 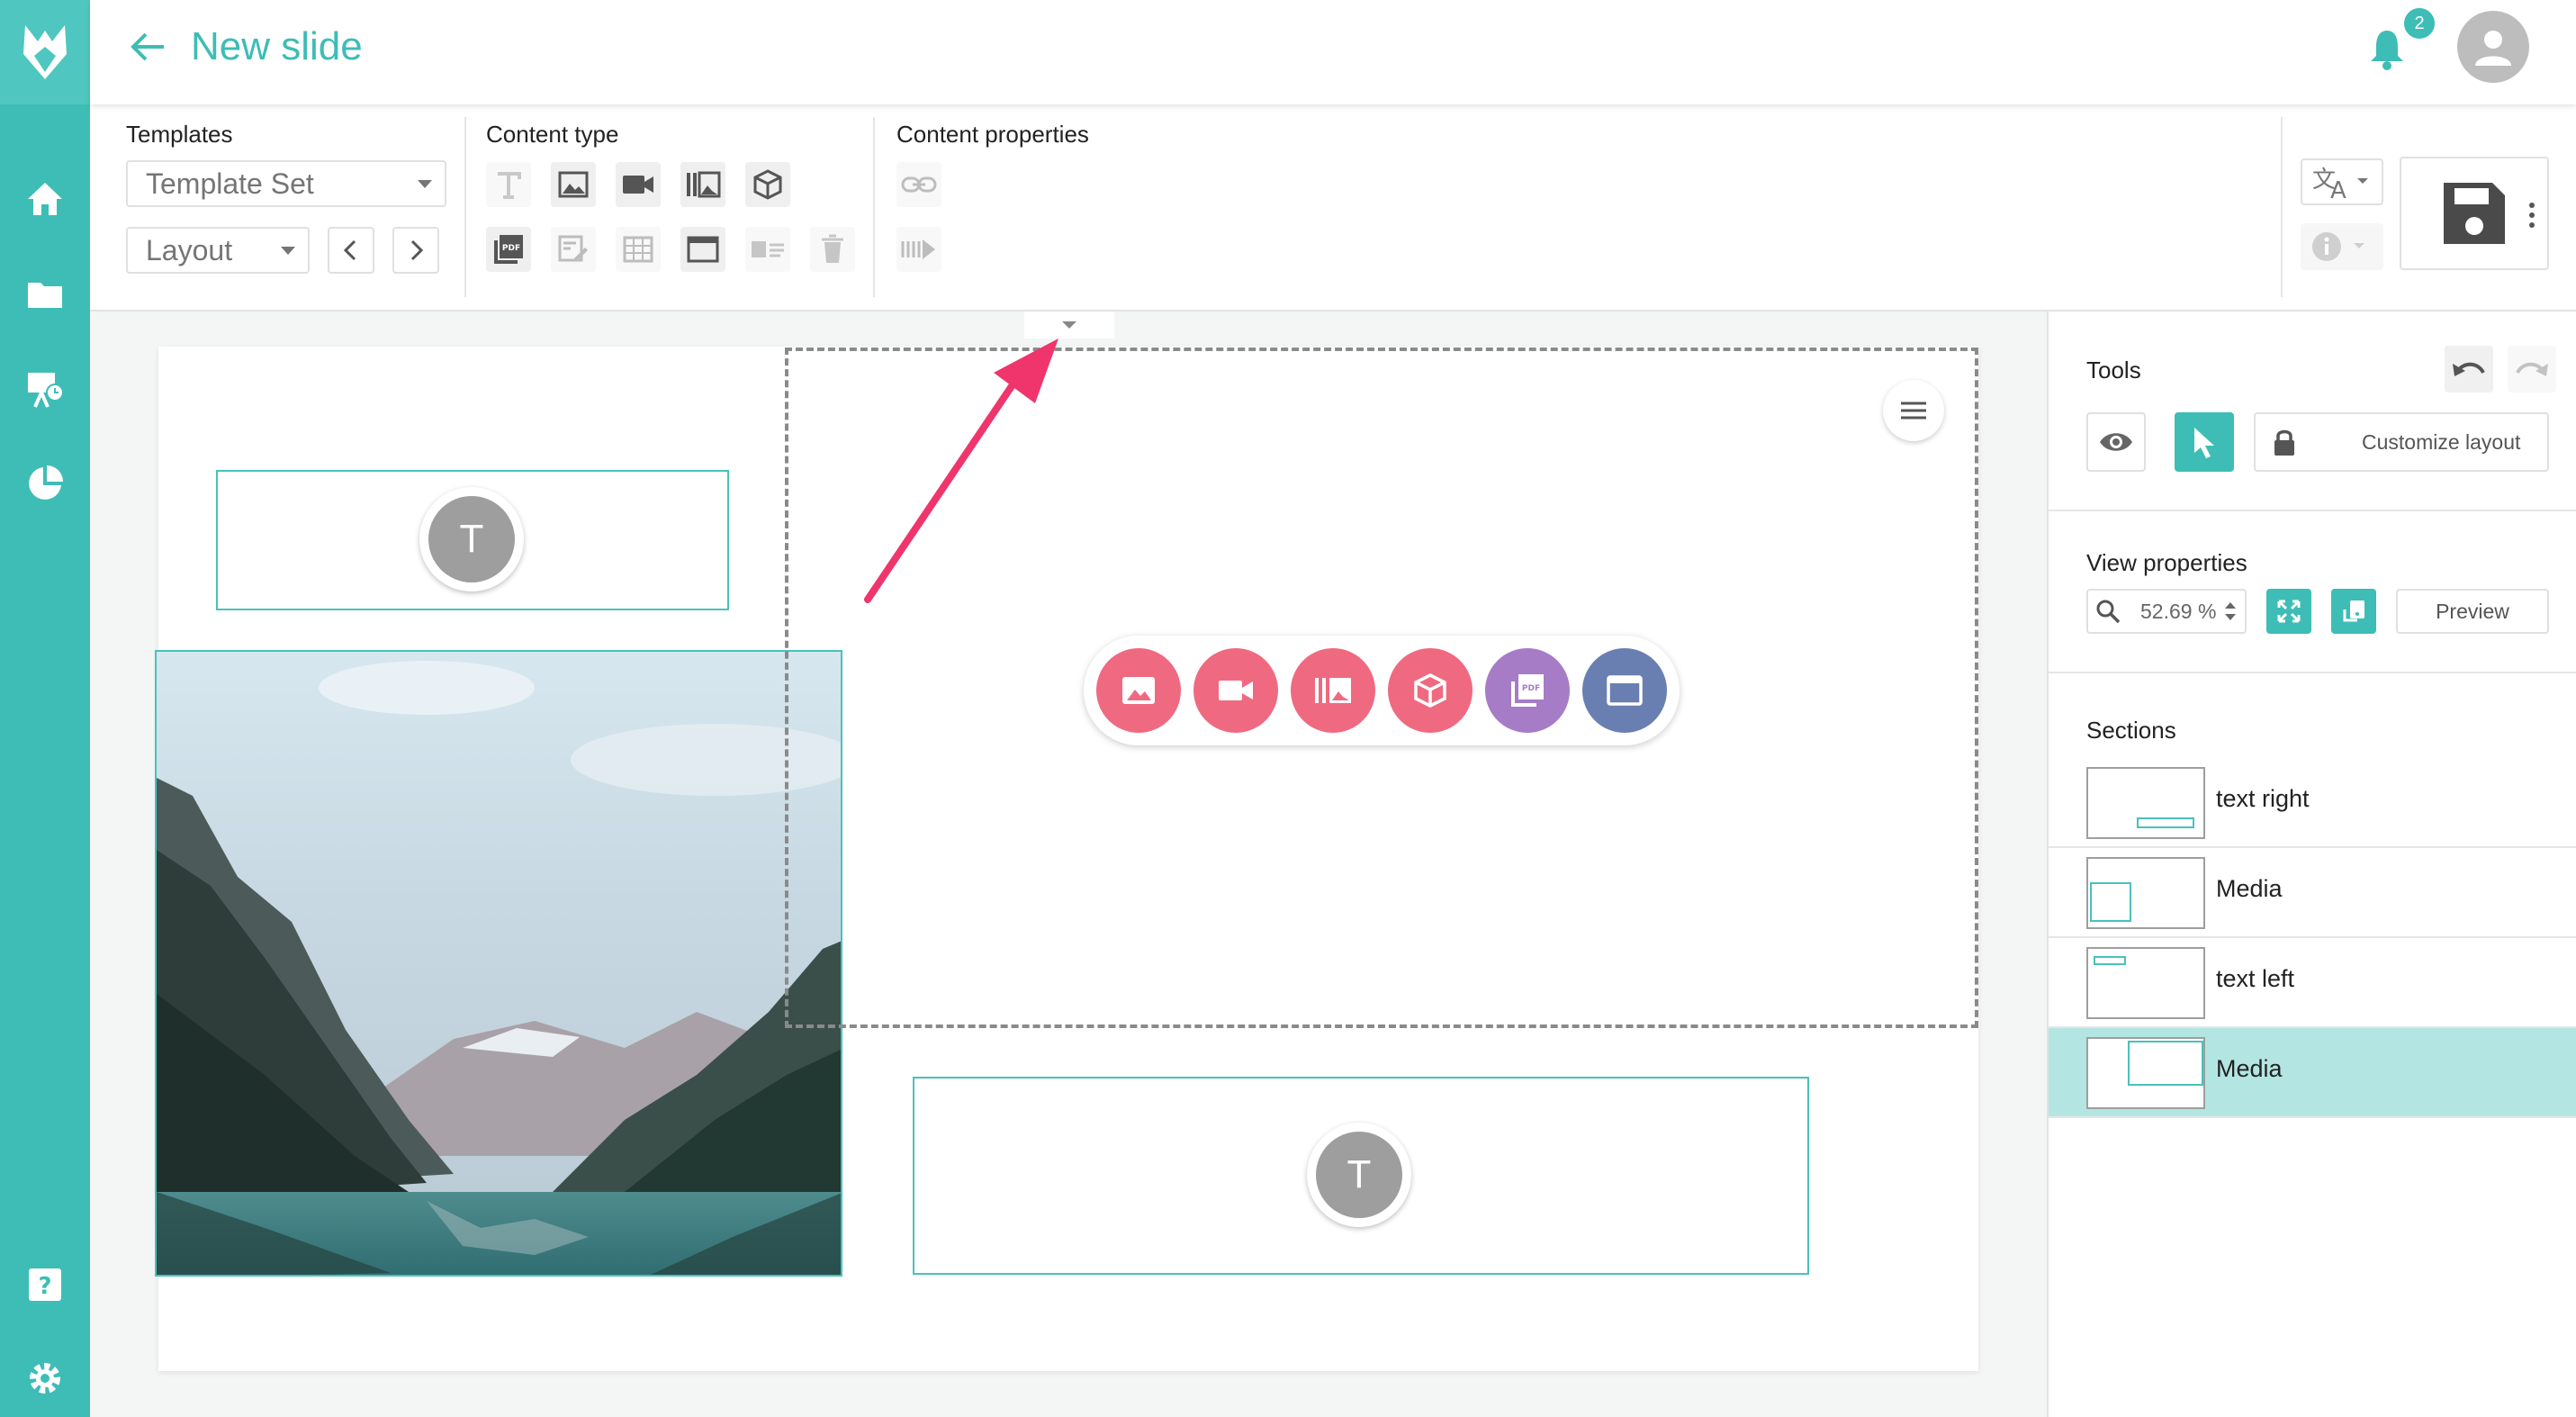 I want to click on tools-label: Tools, so click(x=2113, y=370).